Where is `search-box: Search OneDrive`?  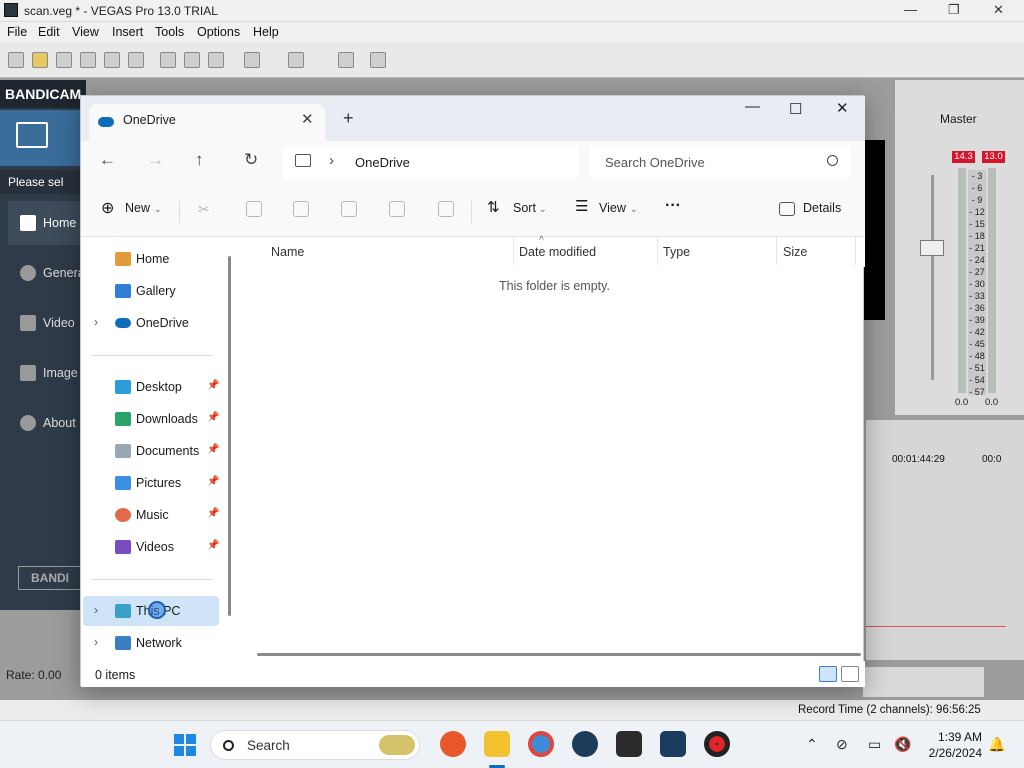 search-box: Search OneDrive is located at coordinates (720, 162).